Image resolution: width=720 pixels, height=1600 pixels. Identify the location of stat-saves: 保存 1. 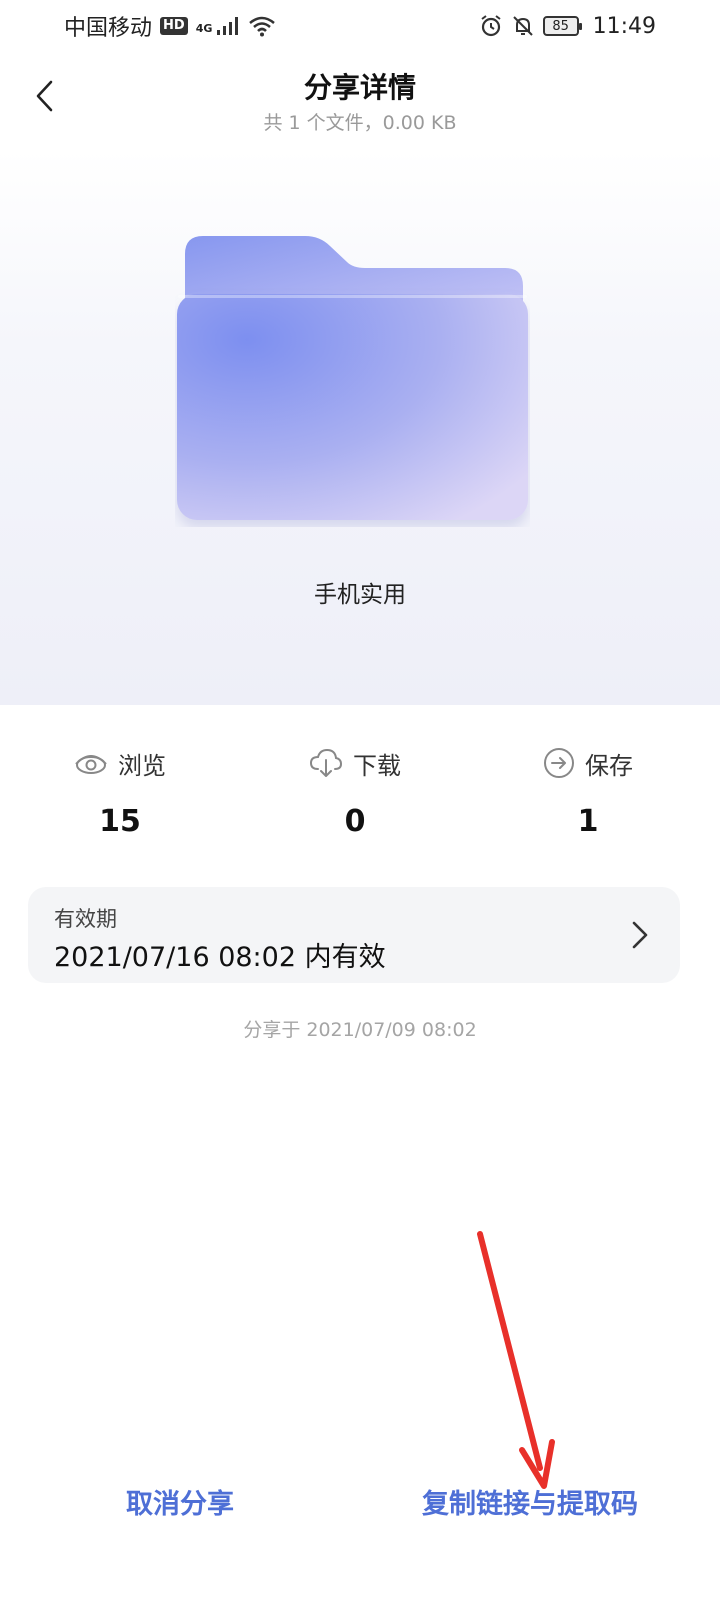
(588, 789).